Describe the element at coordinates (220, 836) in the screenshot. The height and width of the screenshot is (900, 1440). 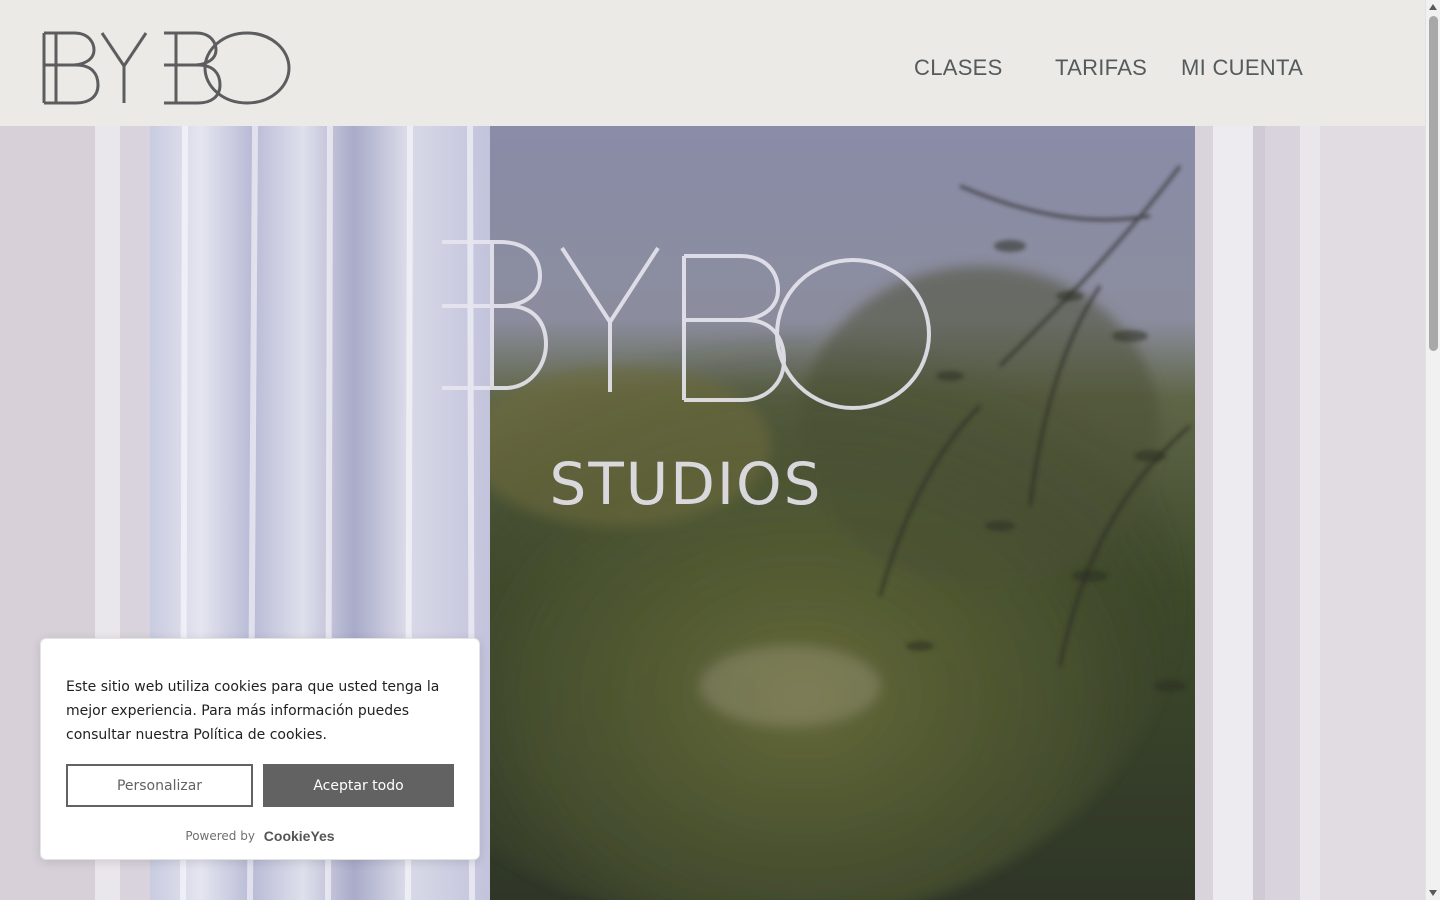
I see `powered-by-label: Powered by` at that location.